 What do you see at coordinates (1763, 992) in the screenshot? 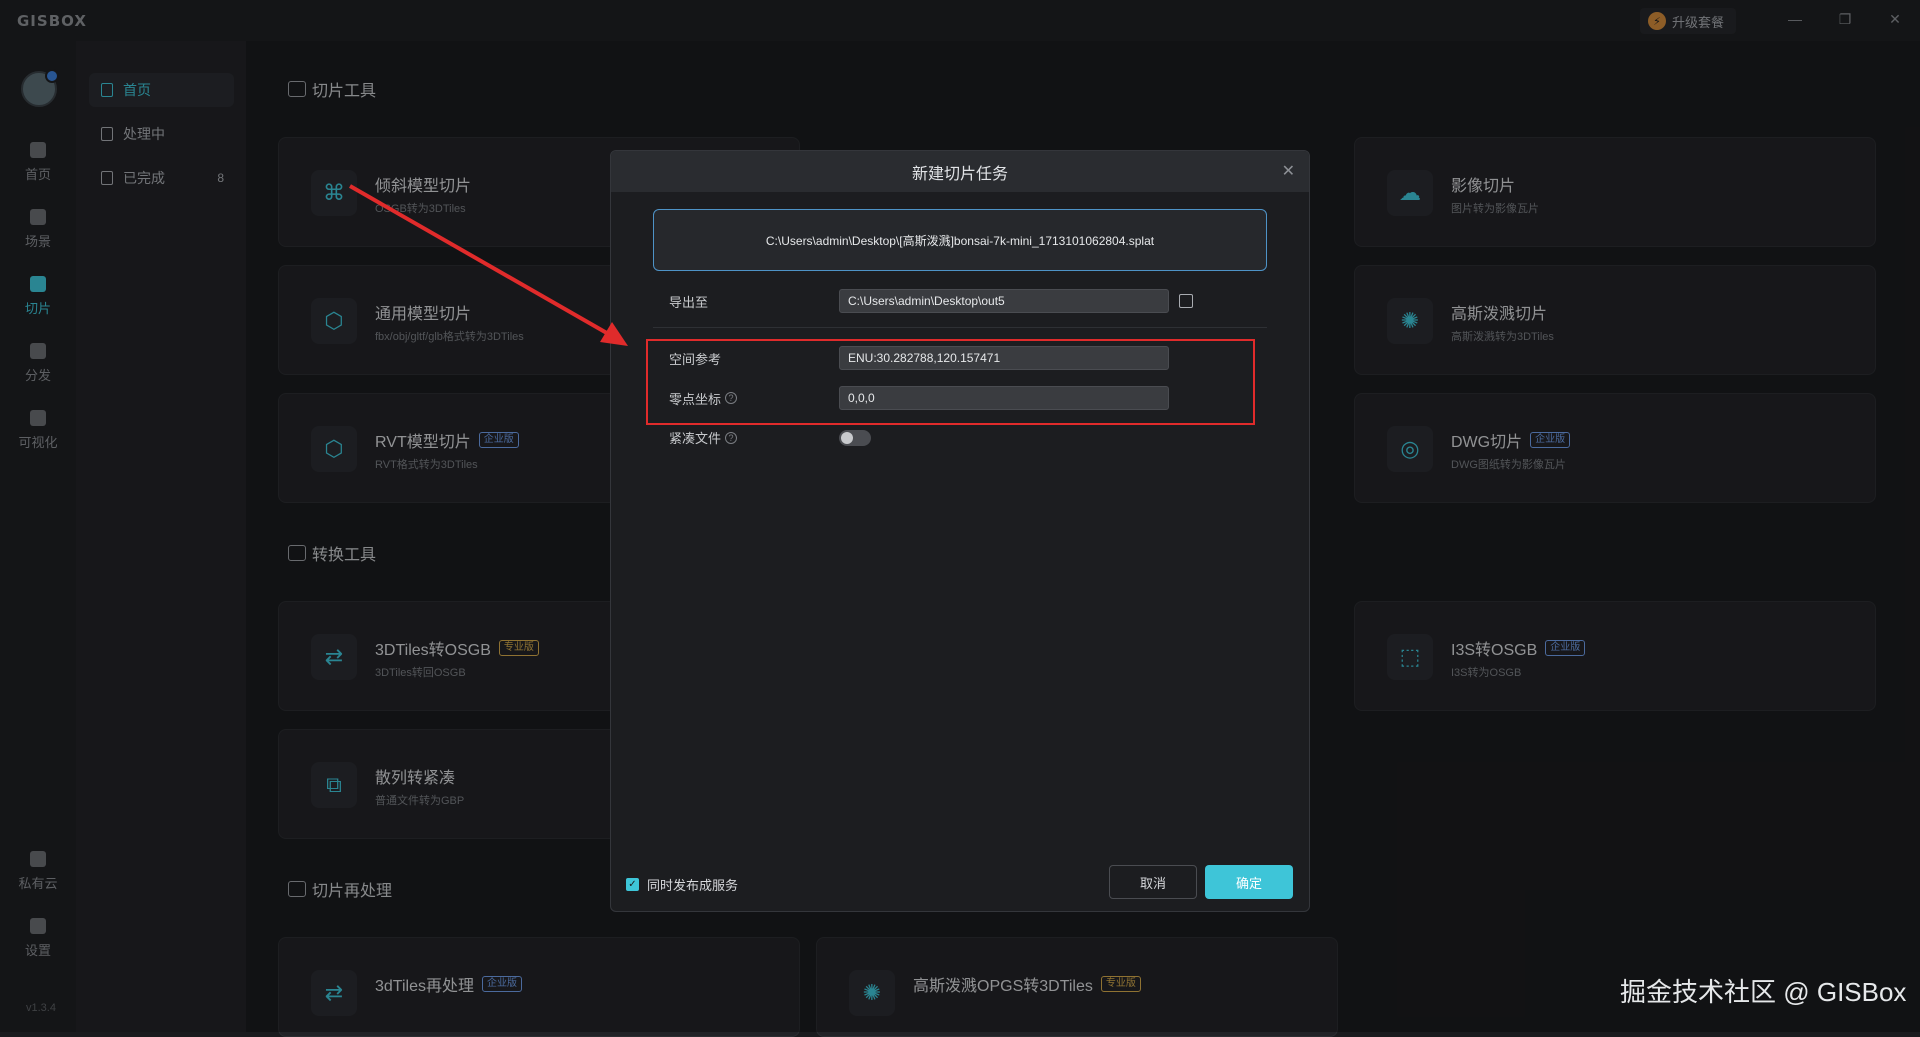
I see `watermark: 掘金技术社区 @ GISBox` at bounding box center [1763, 992].